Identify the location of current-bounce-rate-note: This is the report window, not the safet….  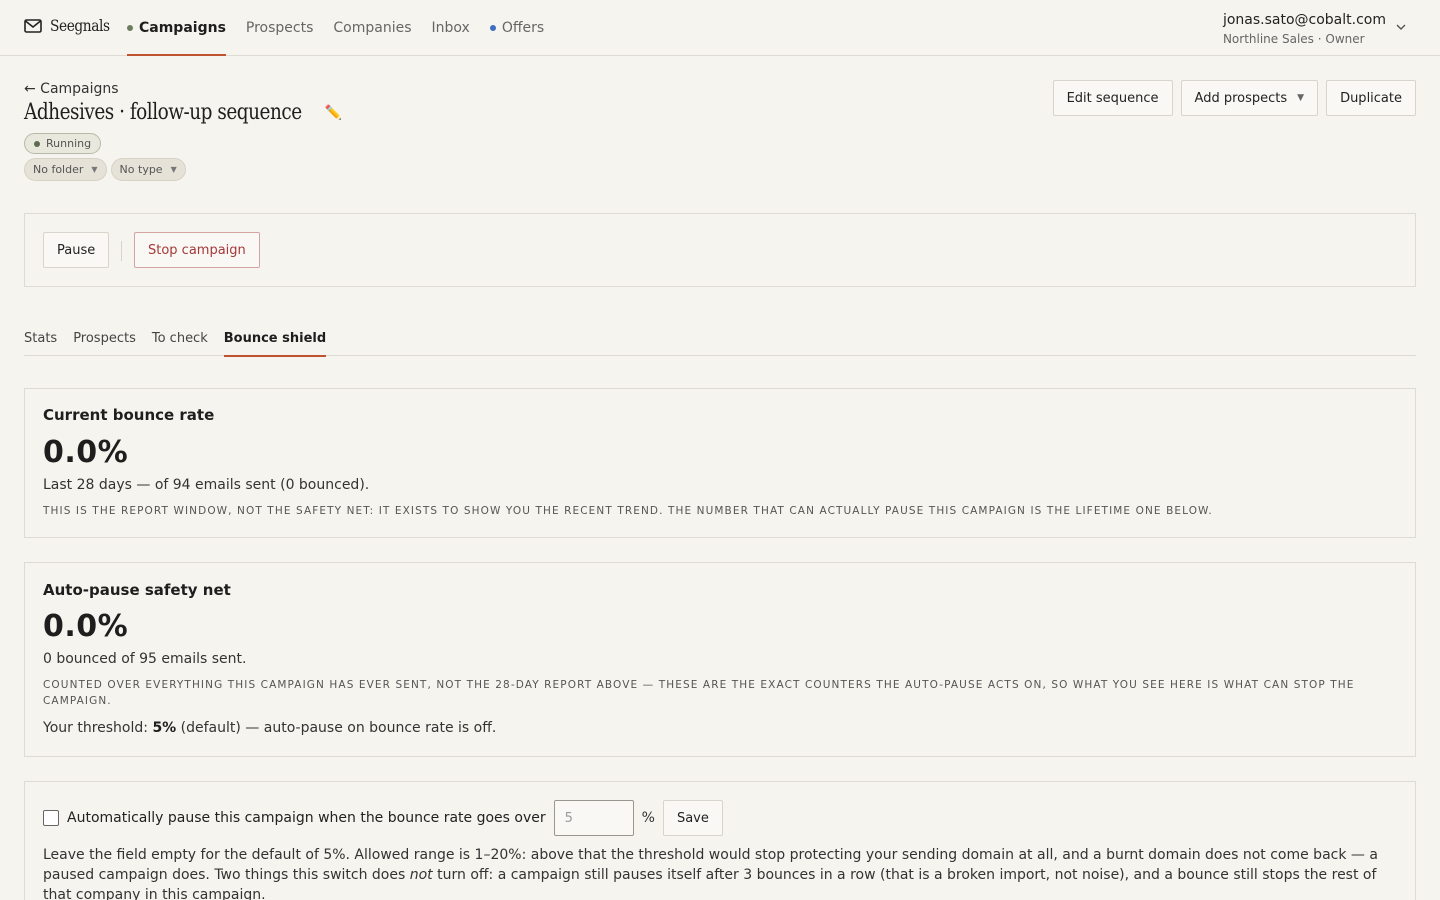
(628, 511).